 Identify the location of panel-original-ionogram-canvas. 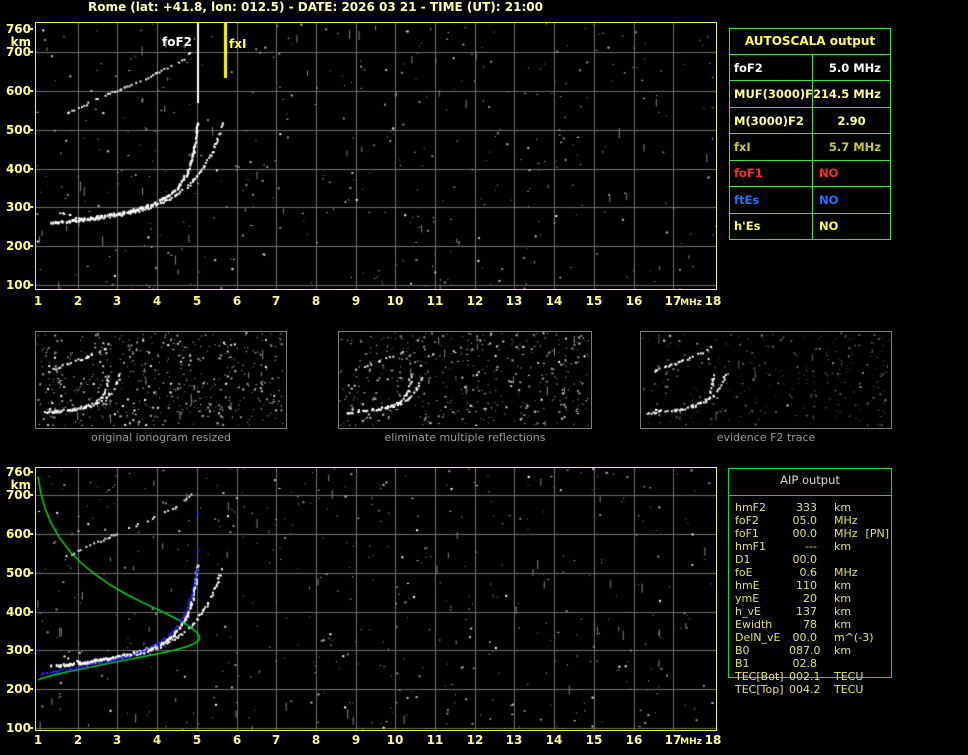
(160, 379).